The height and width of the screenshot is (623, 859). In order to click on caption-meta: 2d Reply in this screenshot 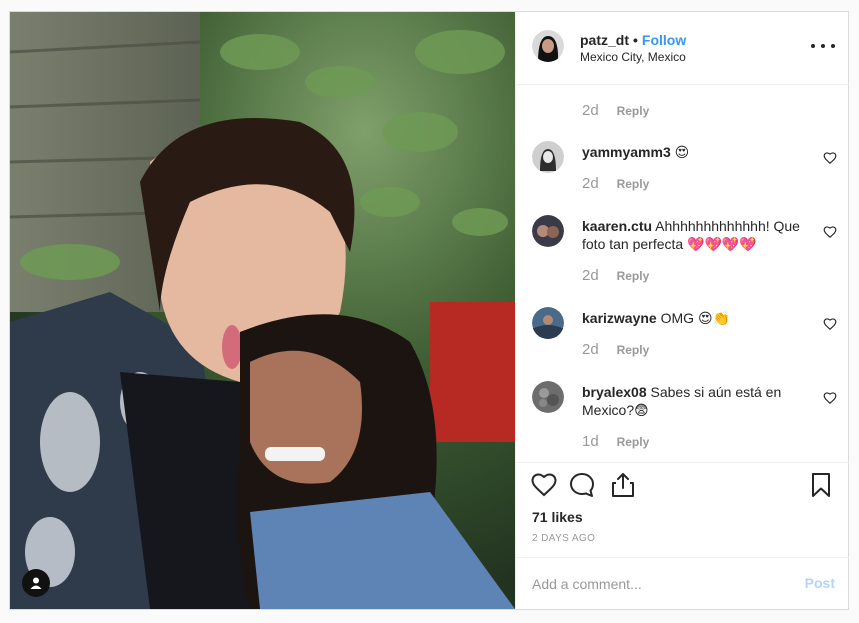, I will do `click(615, 110)`.